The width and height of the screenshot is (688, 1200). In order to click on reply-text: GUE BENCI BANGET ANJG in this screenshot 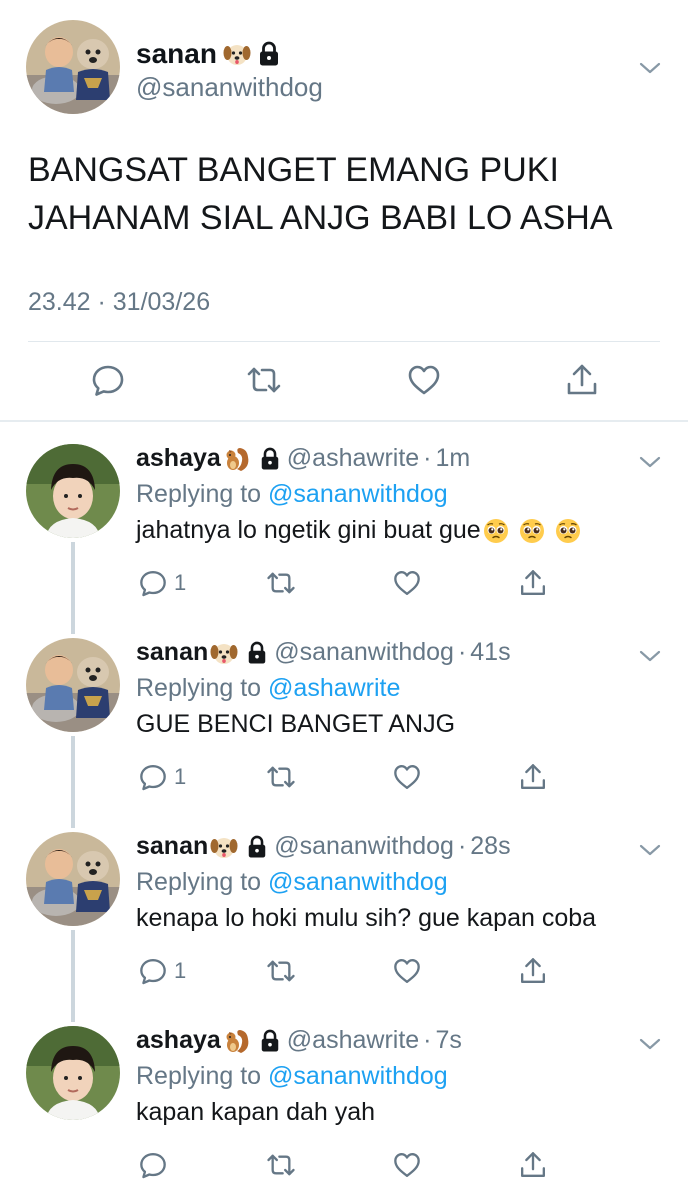, I will do `click(295, 724)`.